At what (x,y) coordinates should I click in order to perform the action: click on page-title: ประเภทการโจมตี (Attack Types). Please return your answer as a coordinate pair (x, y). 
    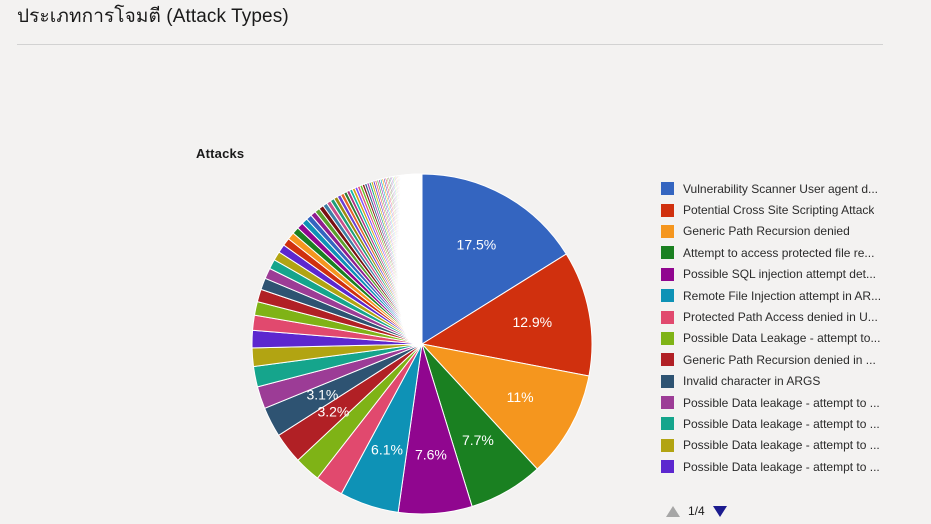
    Looking at the image, I should click on (153, 16).